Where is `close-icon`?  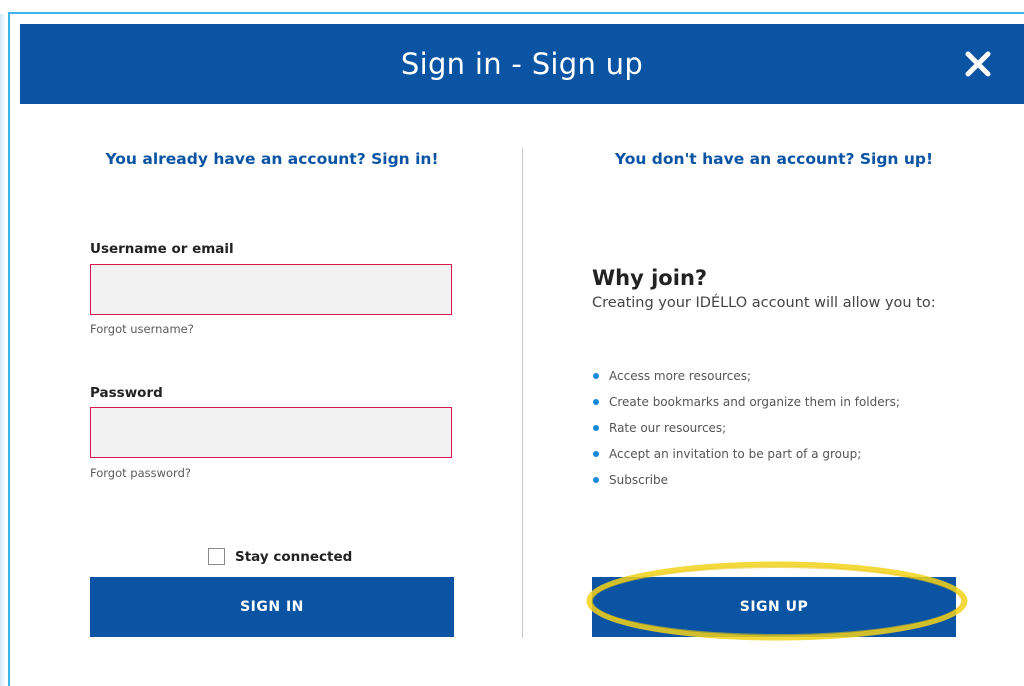
close-icon is located at coordinates (978, 64).